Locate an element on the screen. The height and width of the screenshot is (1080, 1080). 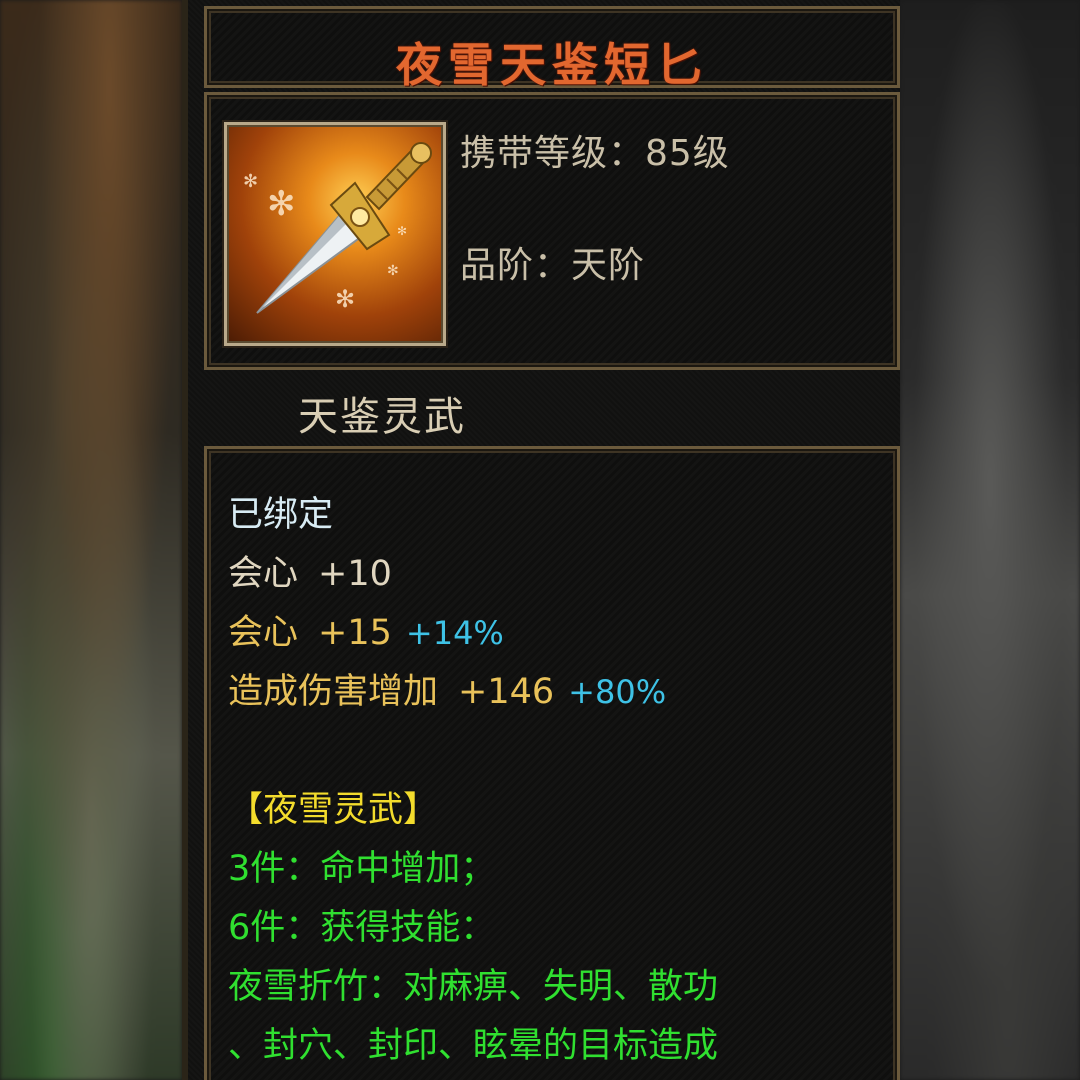
item-icon-slot: ✻ ✻ ✻ ✻ ✻ is located at coordinates (335, 234).